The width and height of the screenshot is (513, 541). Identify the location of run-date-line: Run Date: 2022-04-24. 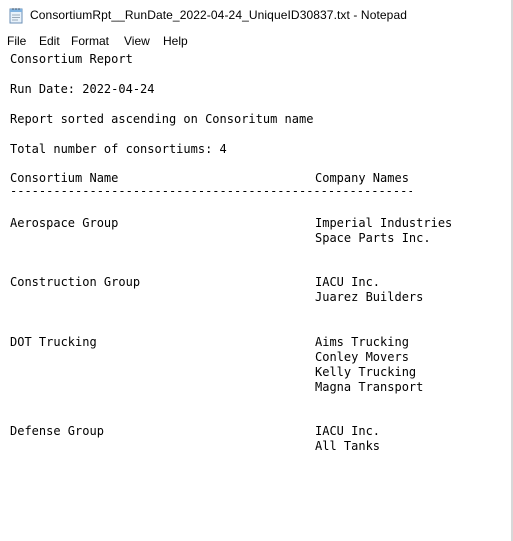
(82, 89).